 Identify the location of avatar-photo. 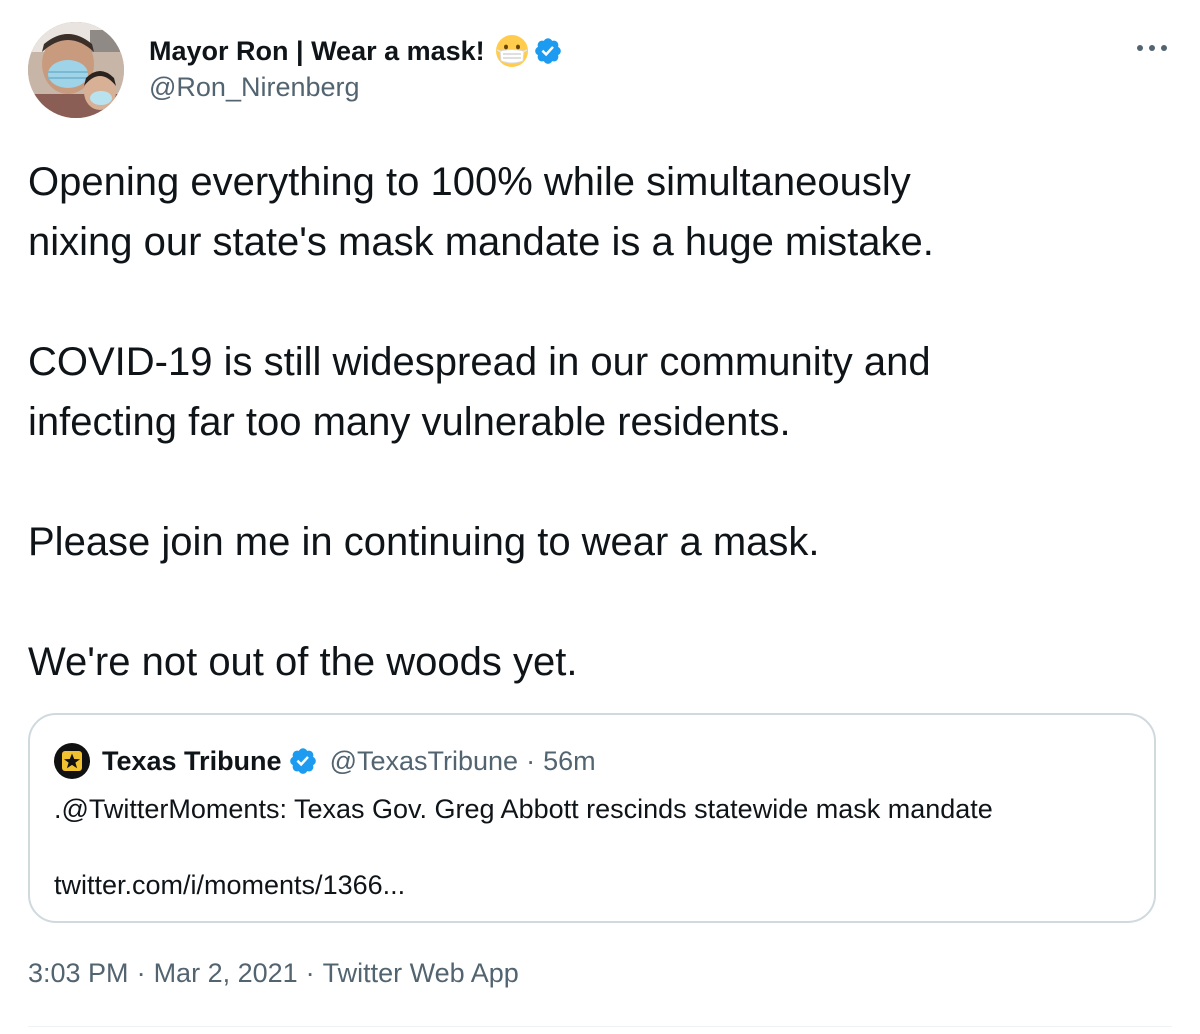
(76, 70).